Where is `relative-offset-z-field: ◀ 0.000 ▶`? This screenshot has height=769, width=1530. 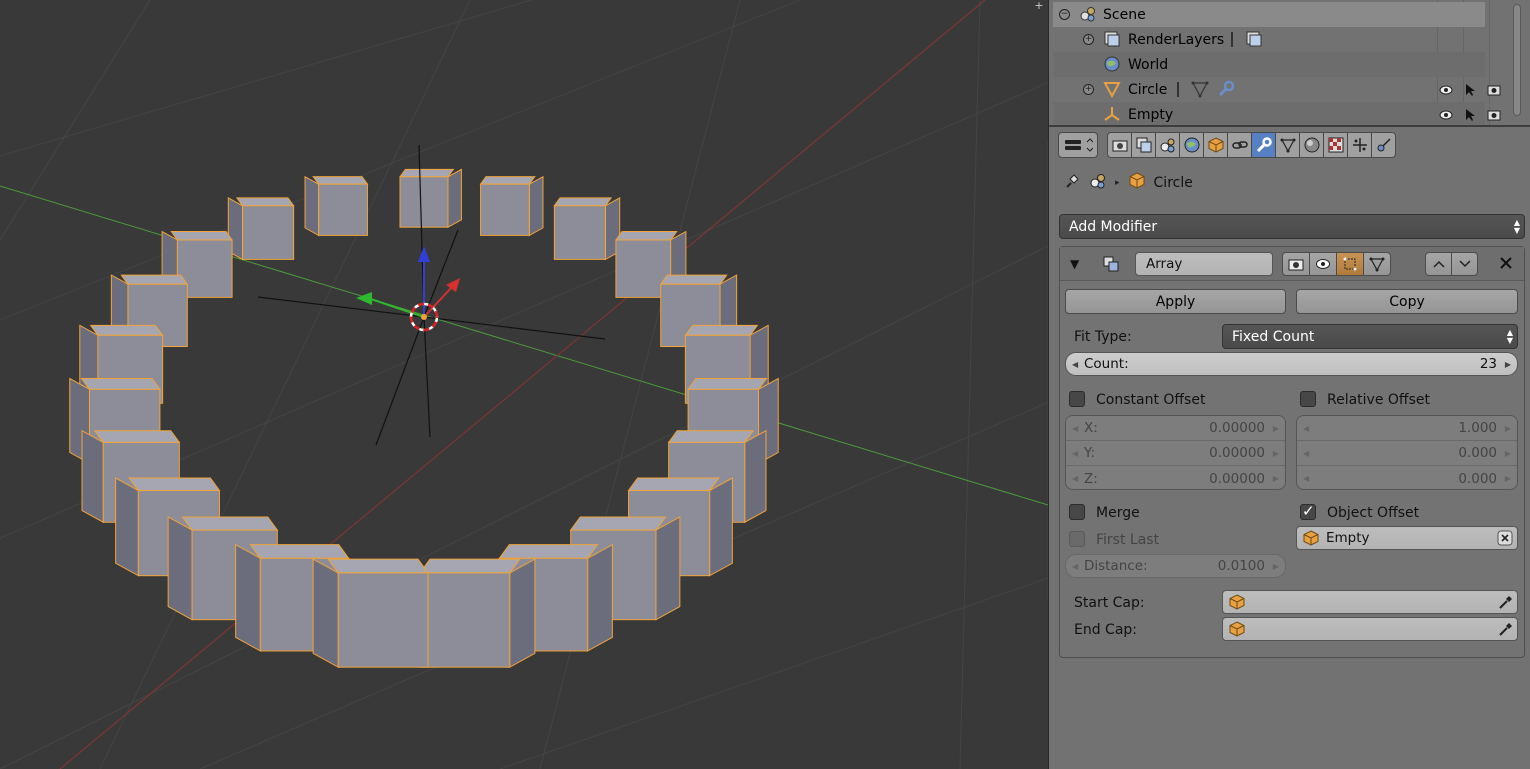
relative-offset-z-field: ◀ 0.000 ▶ is located at coordinates (1407, 477).